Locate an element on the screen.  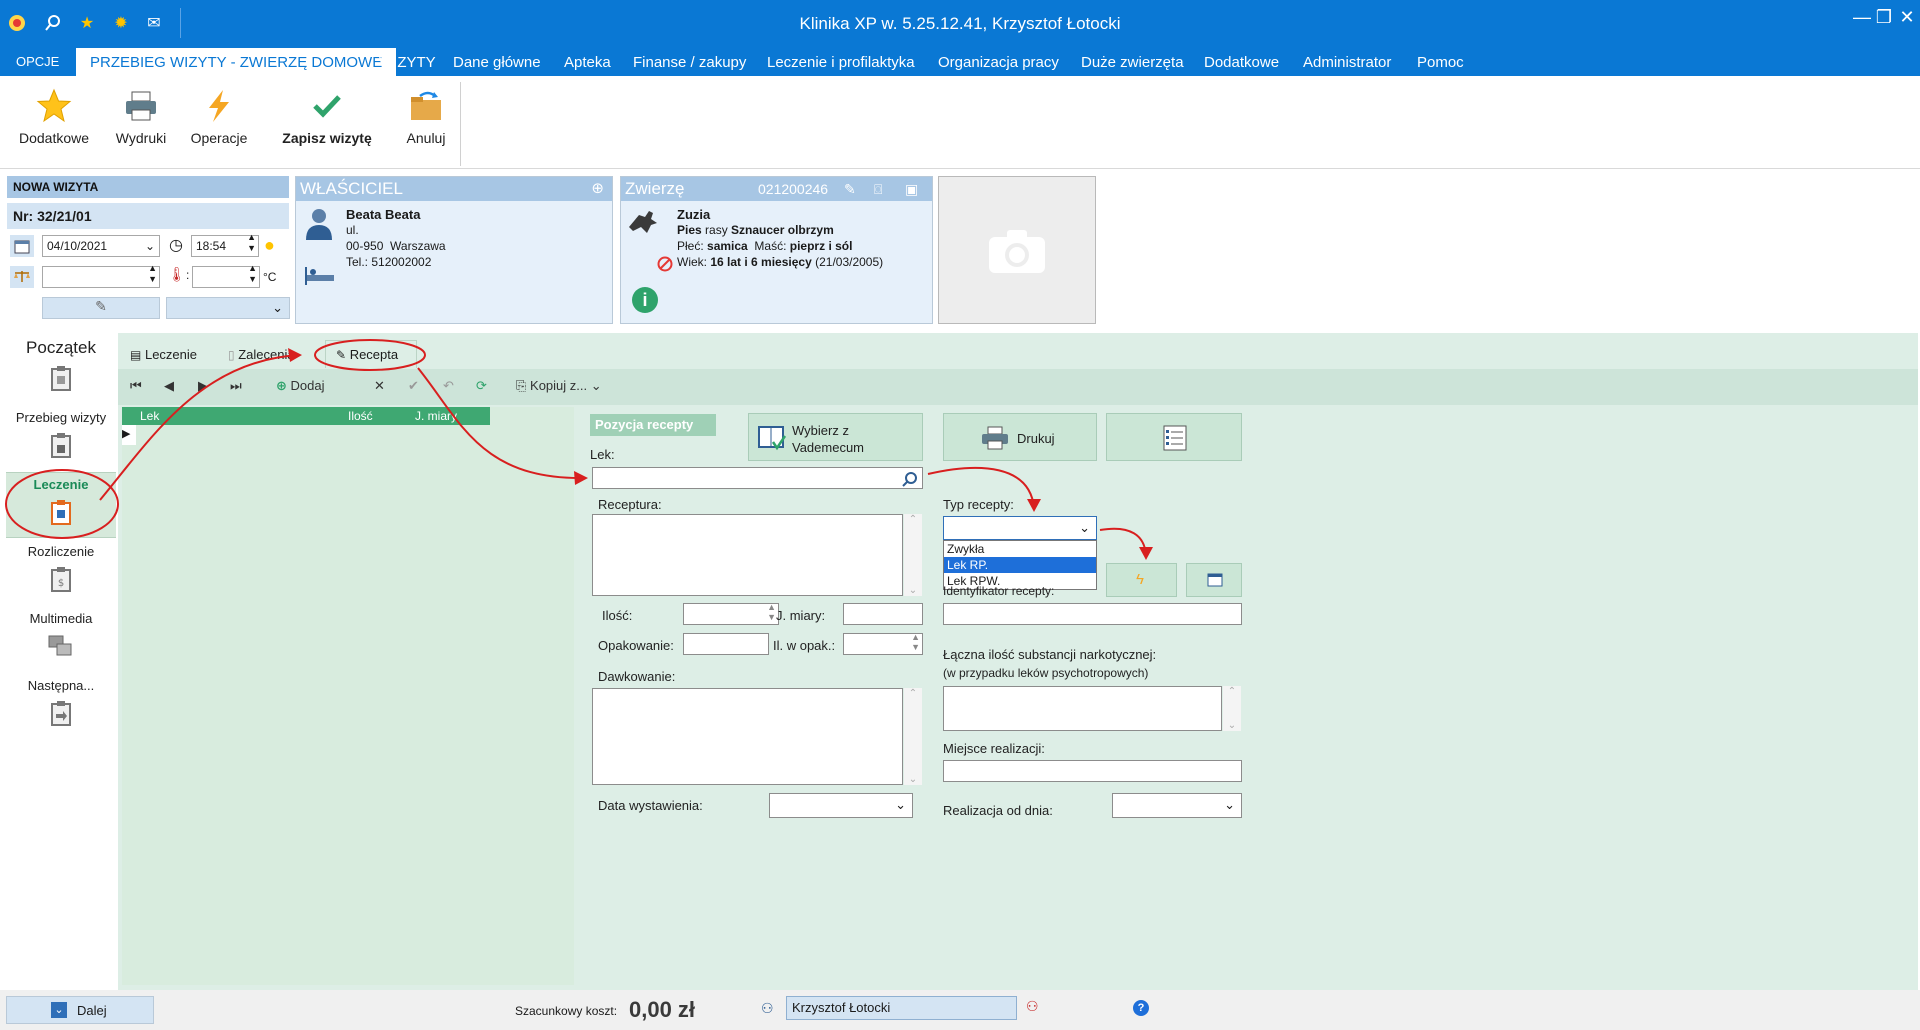
laczna-ilosc-scrollbar: ⌃ ⌄ is located at coordinates (1232, 708).